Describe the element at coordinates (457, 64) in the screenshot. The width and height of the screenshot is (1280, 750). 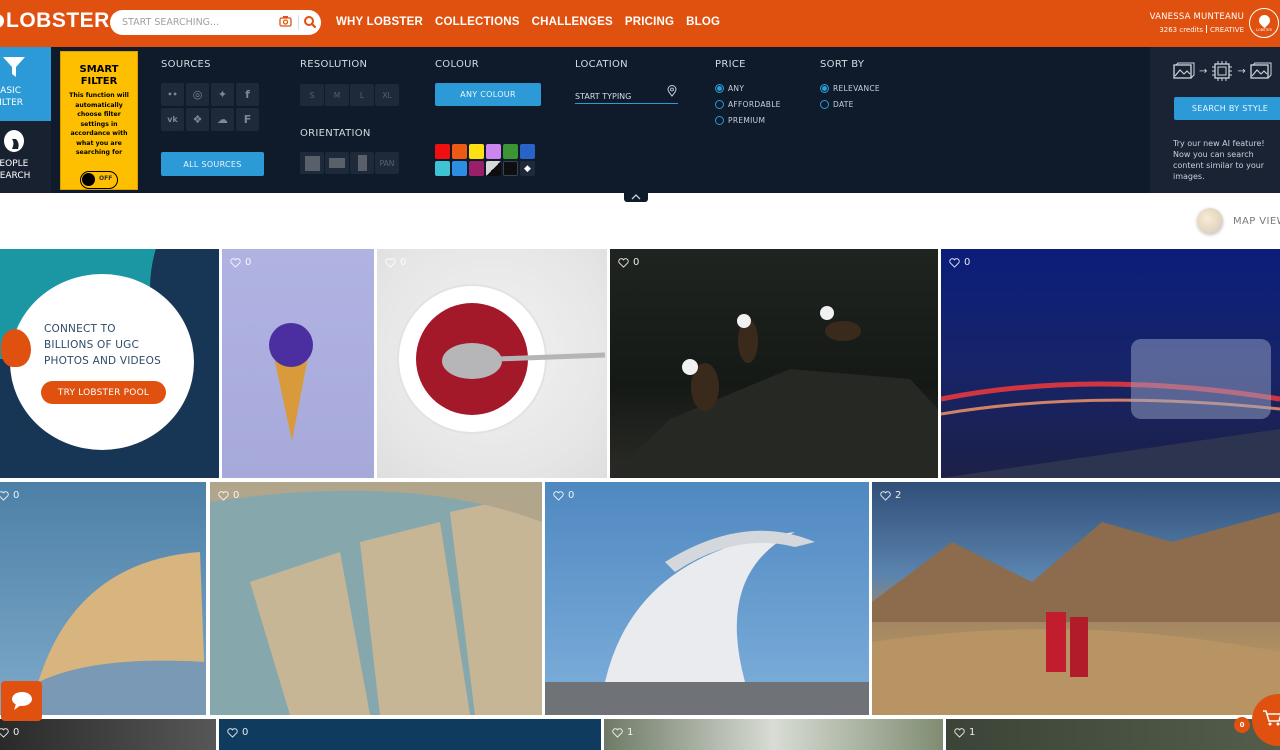
I see `colour-title: COLOUR` at that location.